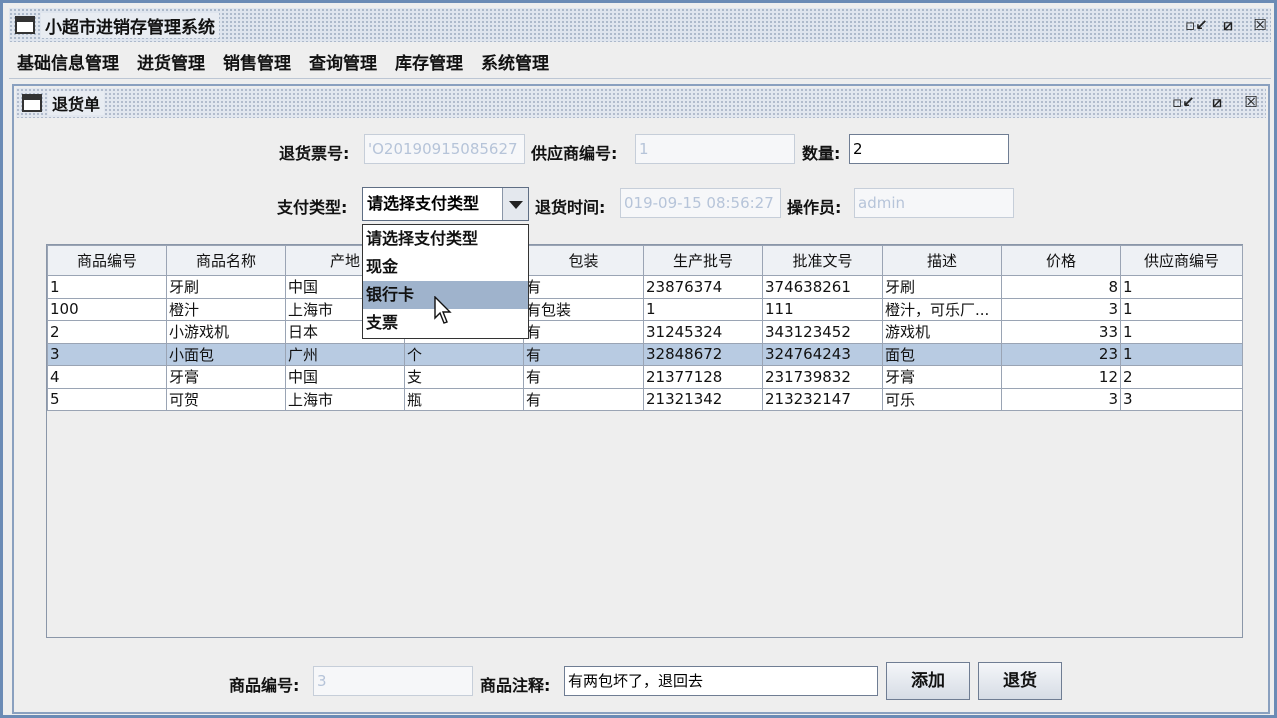 The width and height of the screenshot is (1277, 718). I want to click on table-row: 3 小面包 广州个有 32848672 324764243 面包 23 1, so click(645, 354).